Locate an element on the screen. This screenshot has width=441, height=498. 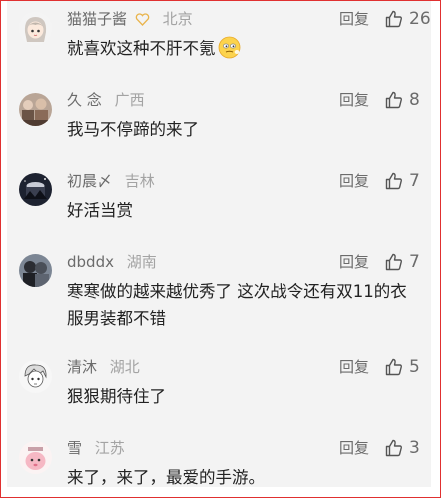
location: 湖南 is located at coordinates (141, 262).